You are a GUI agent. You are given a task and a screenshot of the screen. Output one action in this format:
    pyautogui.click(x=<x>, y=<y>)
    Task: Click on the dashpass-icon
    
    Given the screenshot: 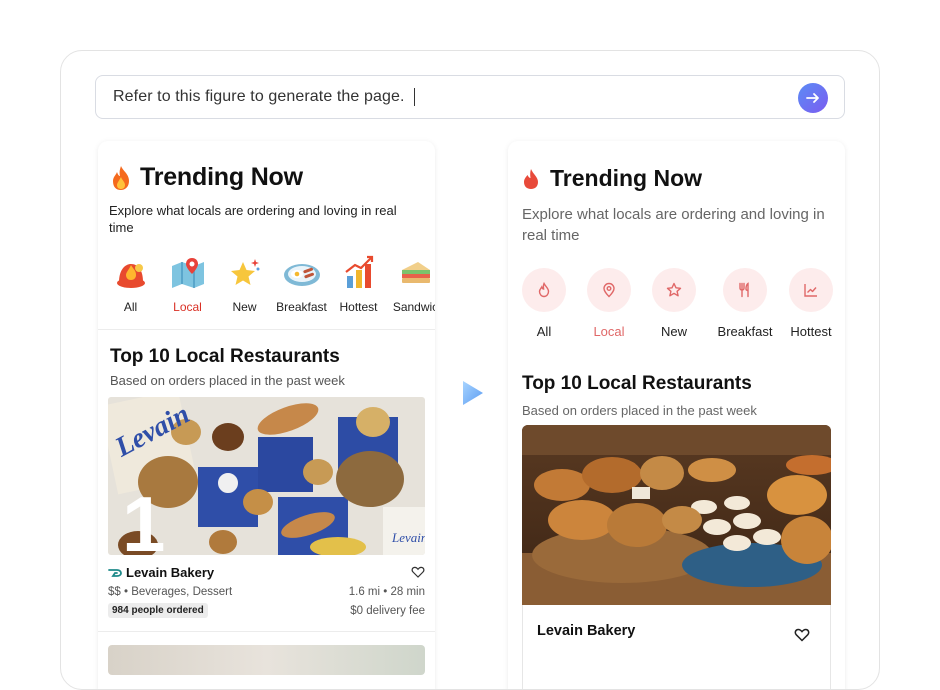 What is the action you would take?
    pyautogui.click(x=115, y=572)
    